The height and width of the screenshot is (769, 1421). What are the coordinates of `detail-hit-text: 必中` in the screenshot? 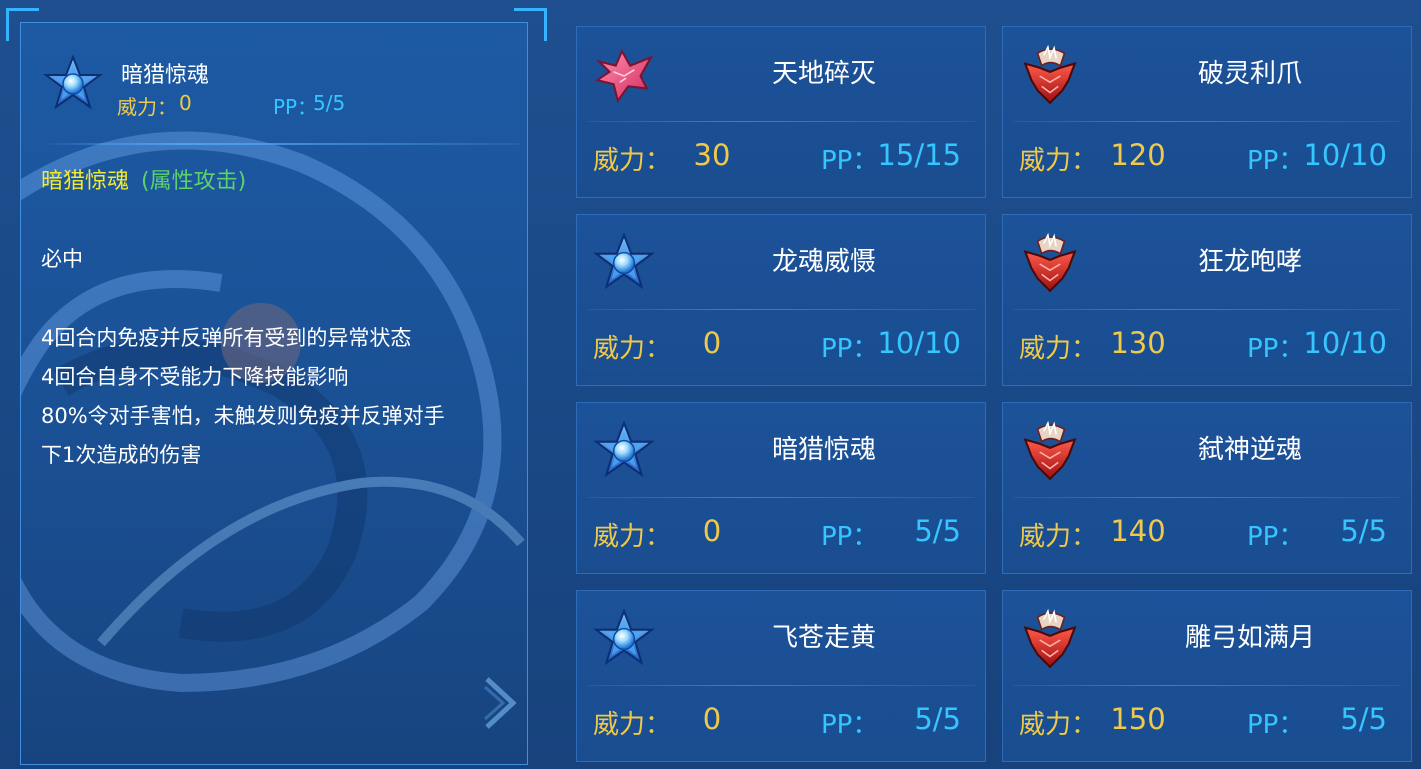 It's located at (62, 259).